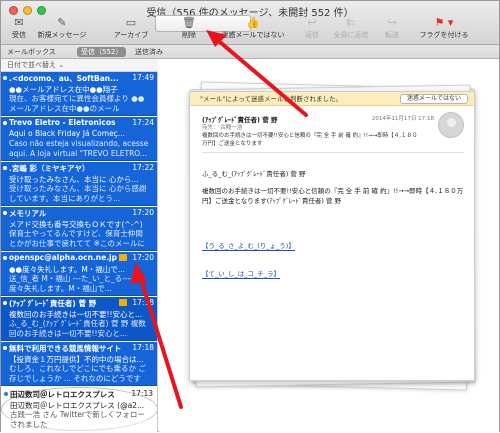 This screenshot has width=500, height=433. I want to click on reply-all-button: ⇇ 全員に返信, so click(351, 30).